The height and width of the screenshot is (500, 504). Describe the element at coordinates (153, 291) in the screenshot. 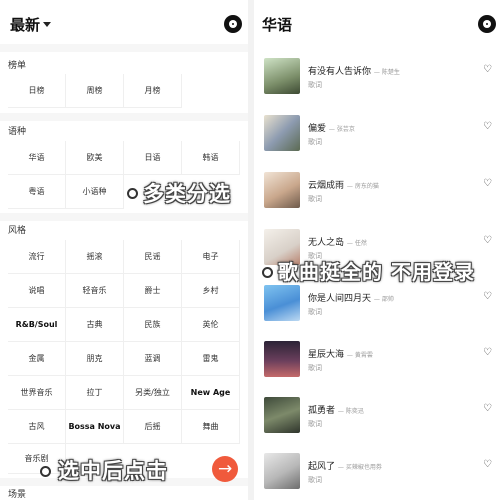

I see `style-jazz: 爵士` at that location.